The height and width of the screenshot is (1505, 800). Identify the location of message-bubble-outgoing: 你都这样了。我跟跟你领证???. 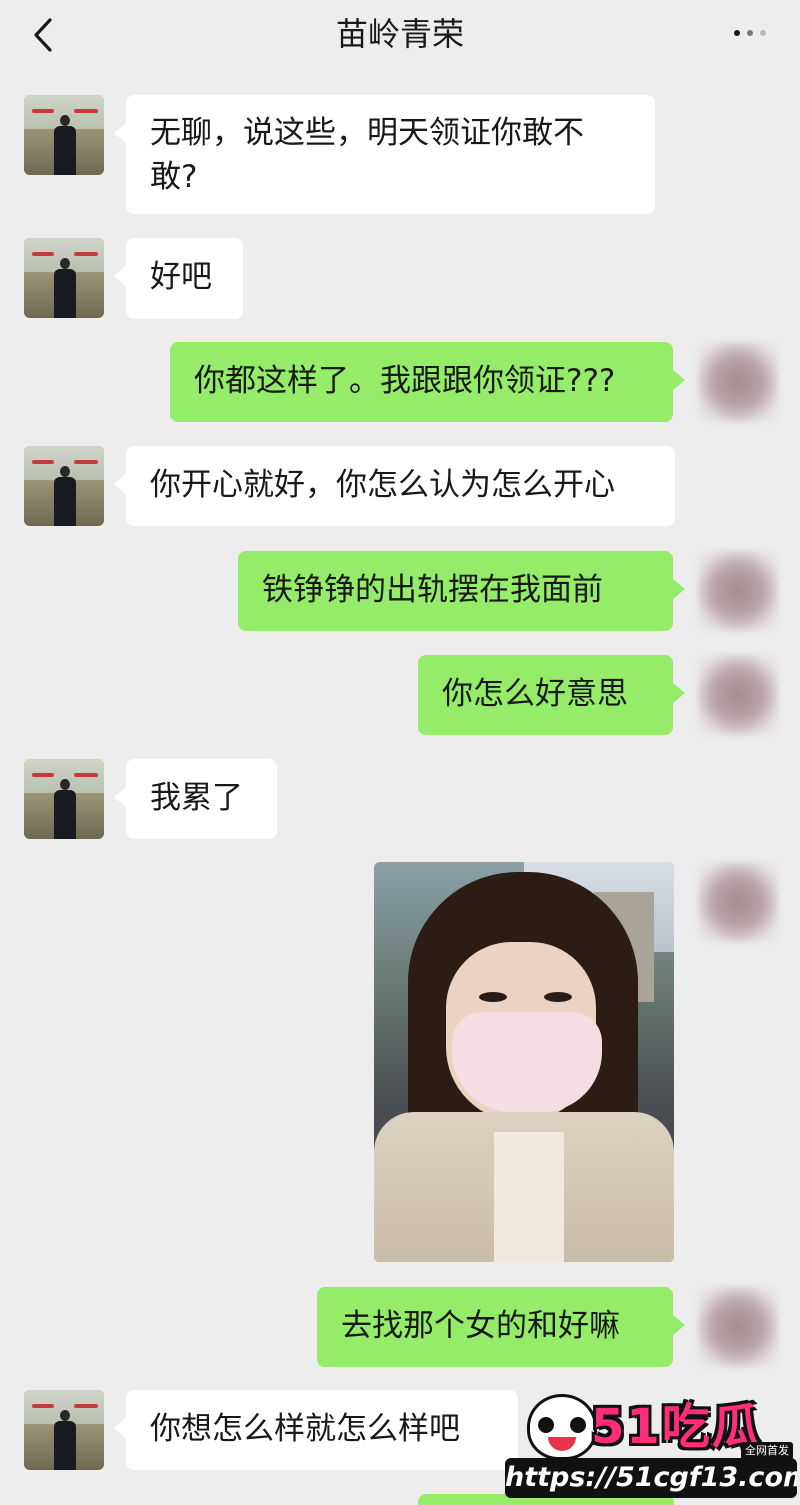
(427, 382).